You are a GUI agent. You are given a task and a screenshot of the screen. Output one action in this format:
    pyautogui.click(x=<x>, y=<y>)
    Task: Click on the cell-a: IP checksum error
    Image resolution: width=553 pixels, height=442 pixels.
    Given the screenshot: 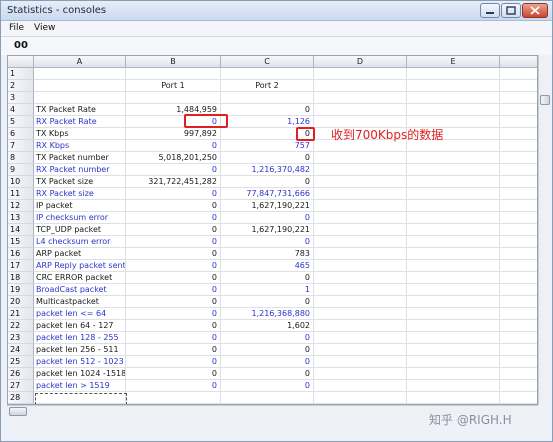 What is the action you would take?
    pyautogui.click(x=80, y=218)
    